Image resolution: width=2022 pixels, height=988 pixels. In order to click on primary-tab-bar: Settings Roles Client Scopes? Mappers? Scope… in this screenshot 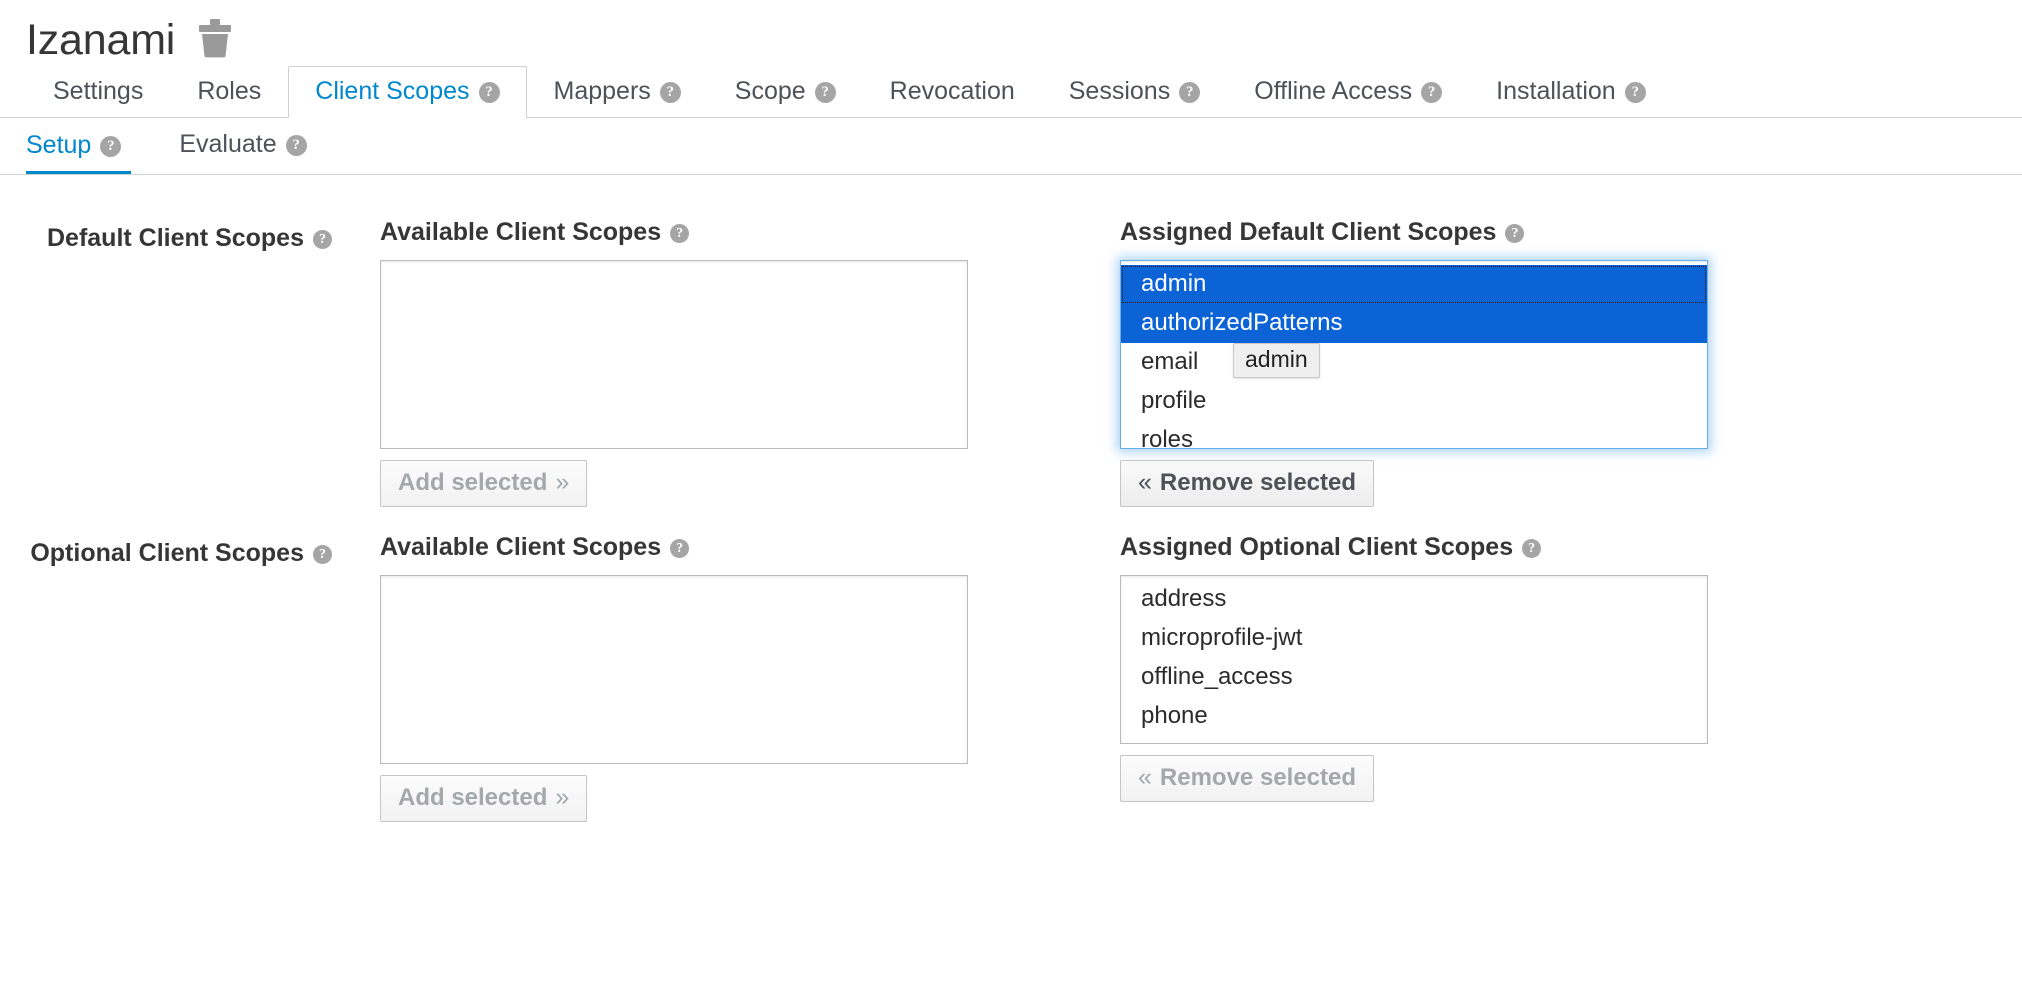, I will do `click(1011, 92)`.